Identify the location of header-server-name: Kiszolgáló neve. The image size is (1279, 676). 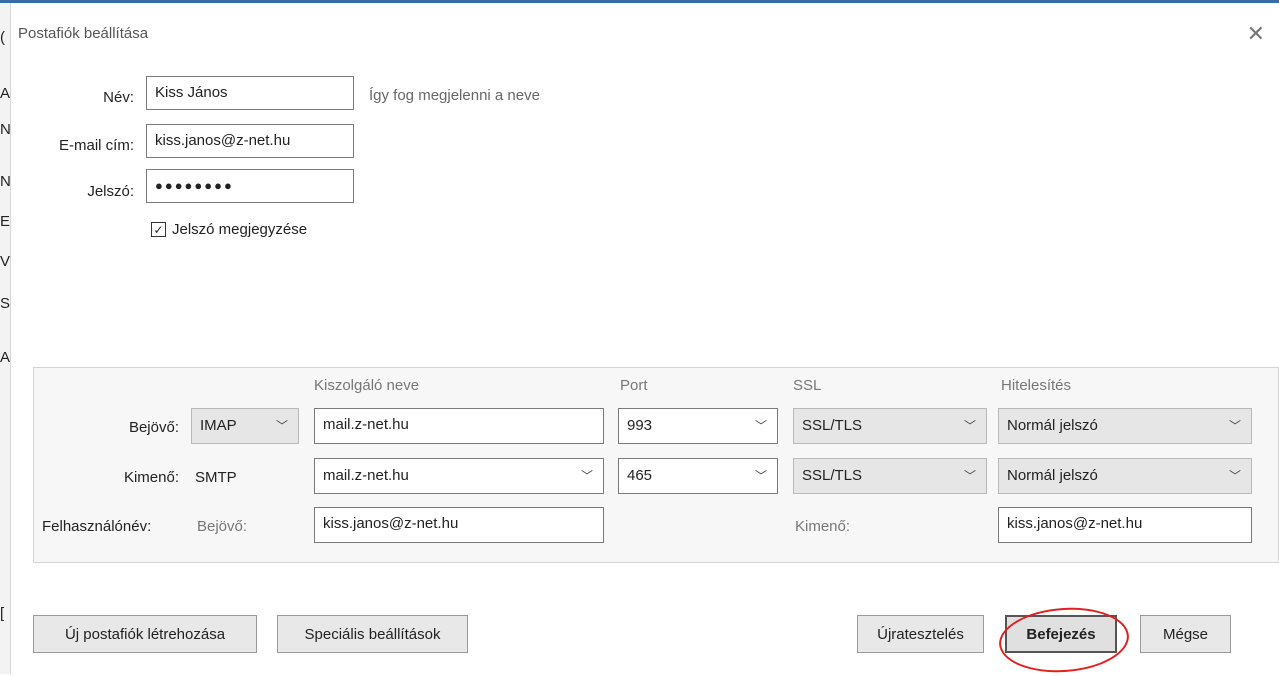
(367, 385).